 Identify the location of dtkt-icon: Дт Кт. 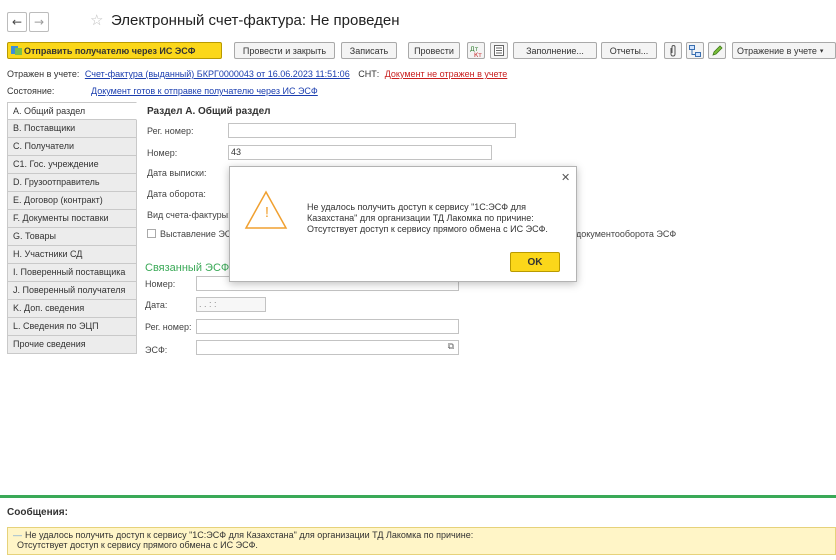
(476, 51).